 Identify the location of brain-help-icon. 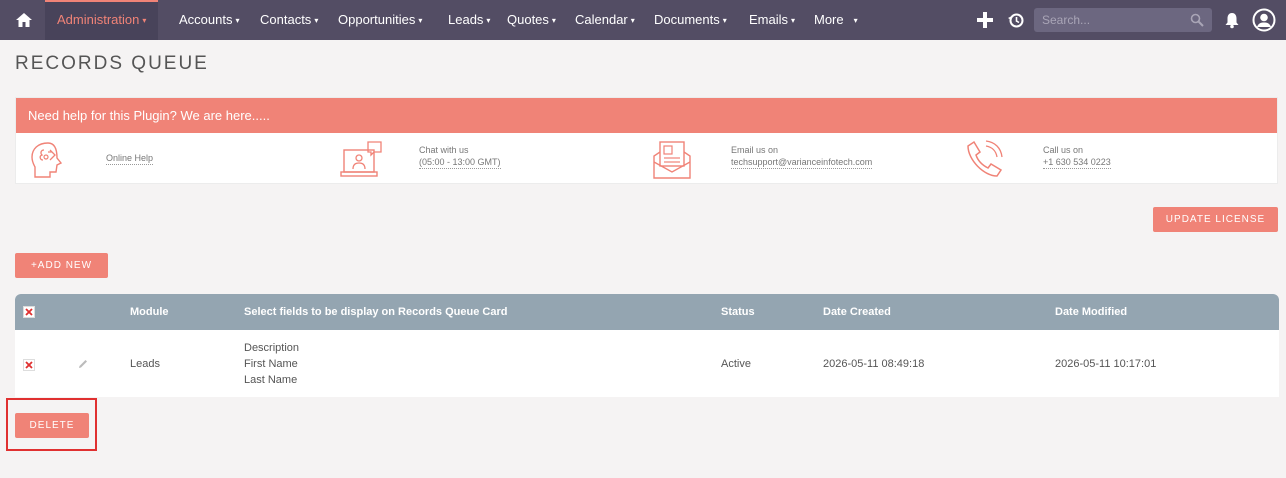
(47, 160).